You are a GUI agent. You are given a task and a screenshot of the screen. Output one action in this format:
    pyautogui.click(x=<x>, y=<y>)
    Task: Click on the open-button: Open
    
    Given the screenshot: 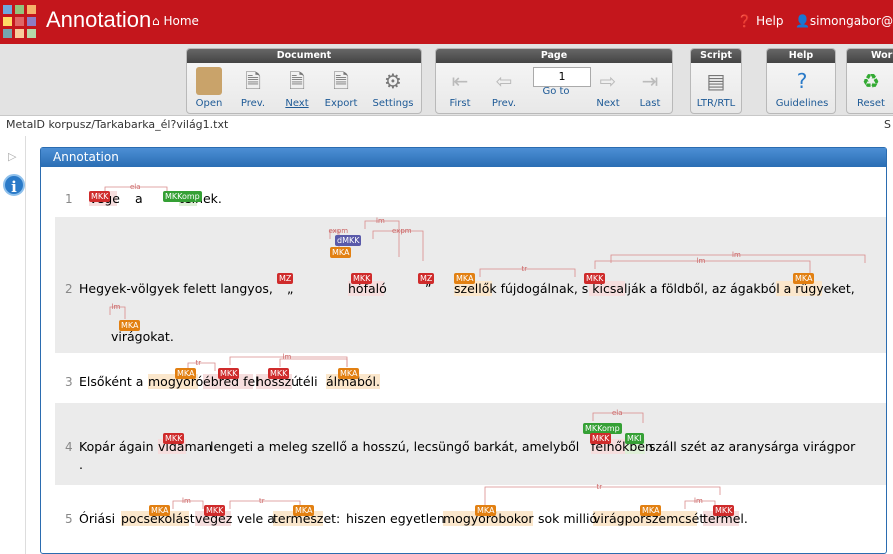 What is the action you would take?
    pyautogui.click(x=209, y=87)
    